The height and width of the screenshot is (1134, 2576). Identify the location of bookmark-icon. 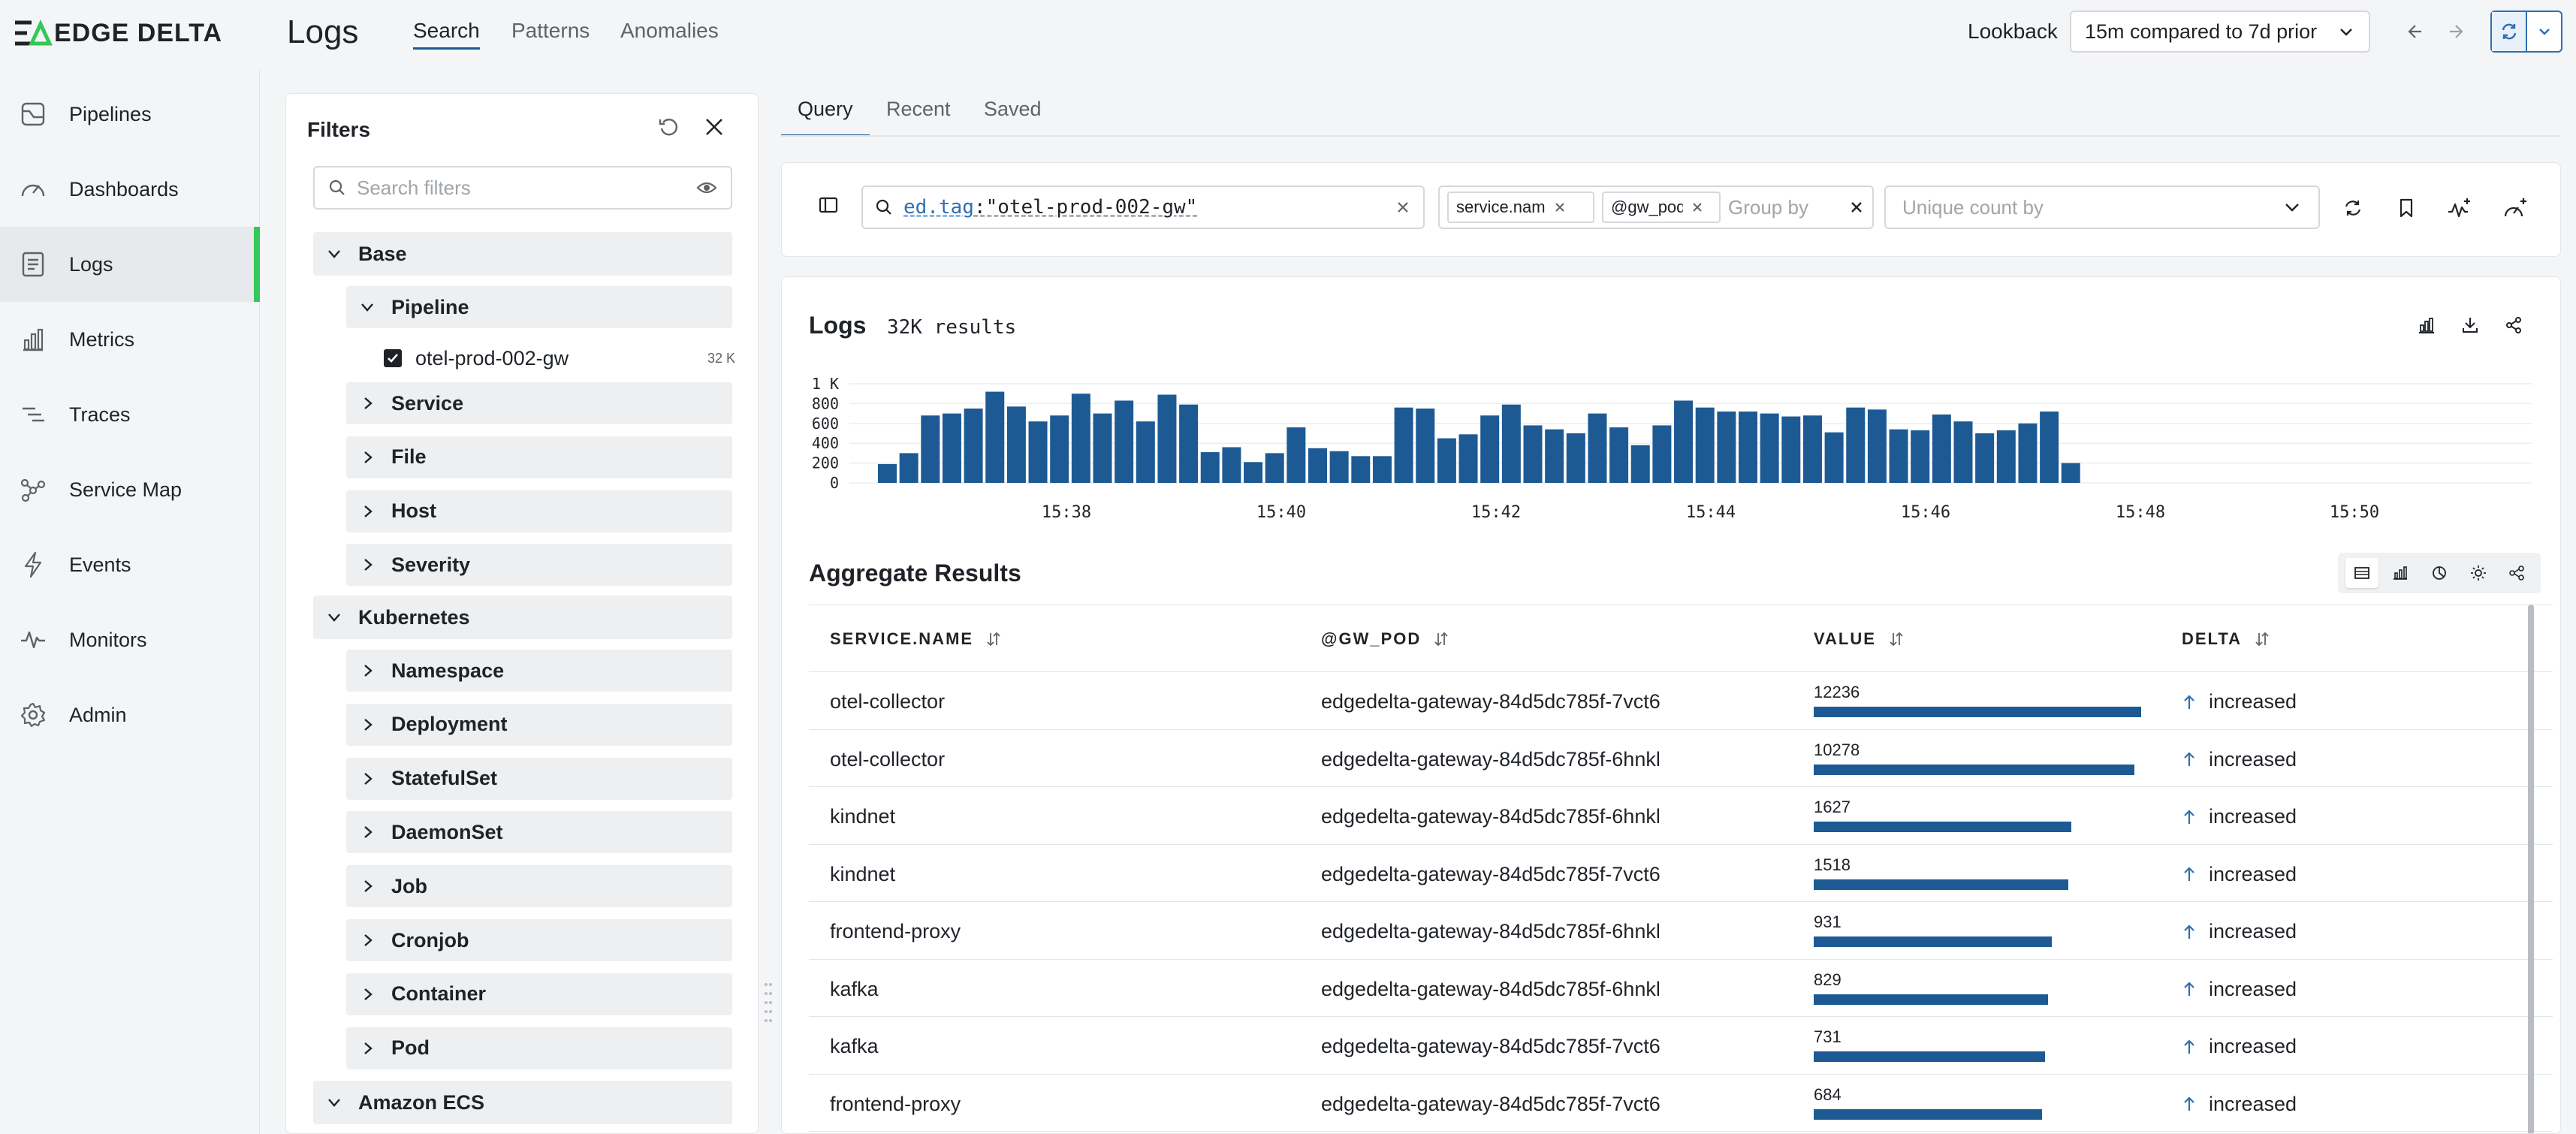
(2406, 208).